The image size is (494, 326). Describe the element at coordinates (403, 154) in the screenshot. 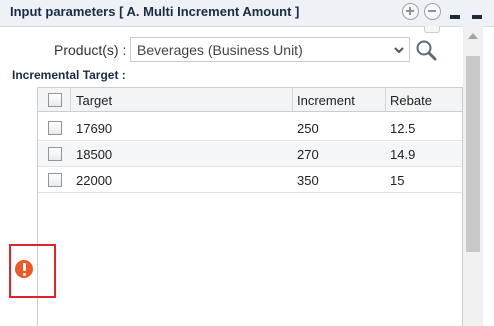

I see `rebate-cell: 14.9` at that location.